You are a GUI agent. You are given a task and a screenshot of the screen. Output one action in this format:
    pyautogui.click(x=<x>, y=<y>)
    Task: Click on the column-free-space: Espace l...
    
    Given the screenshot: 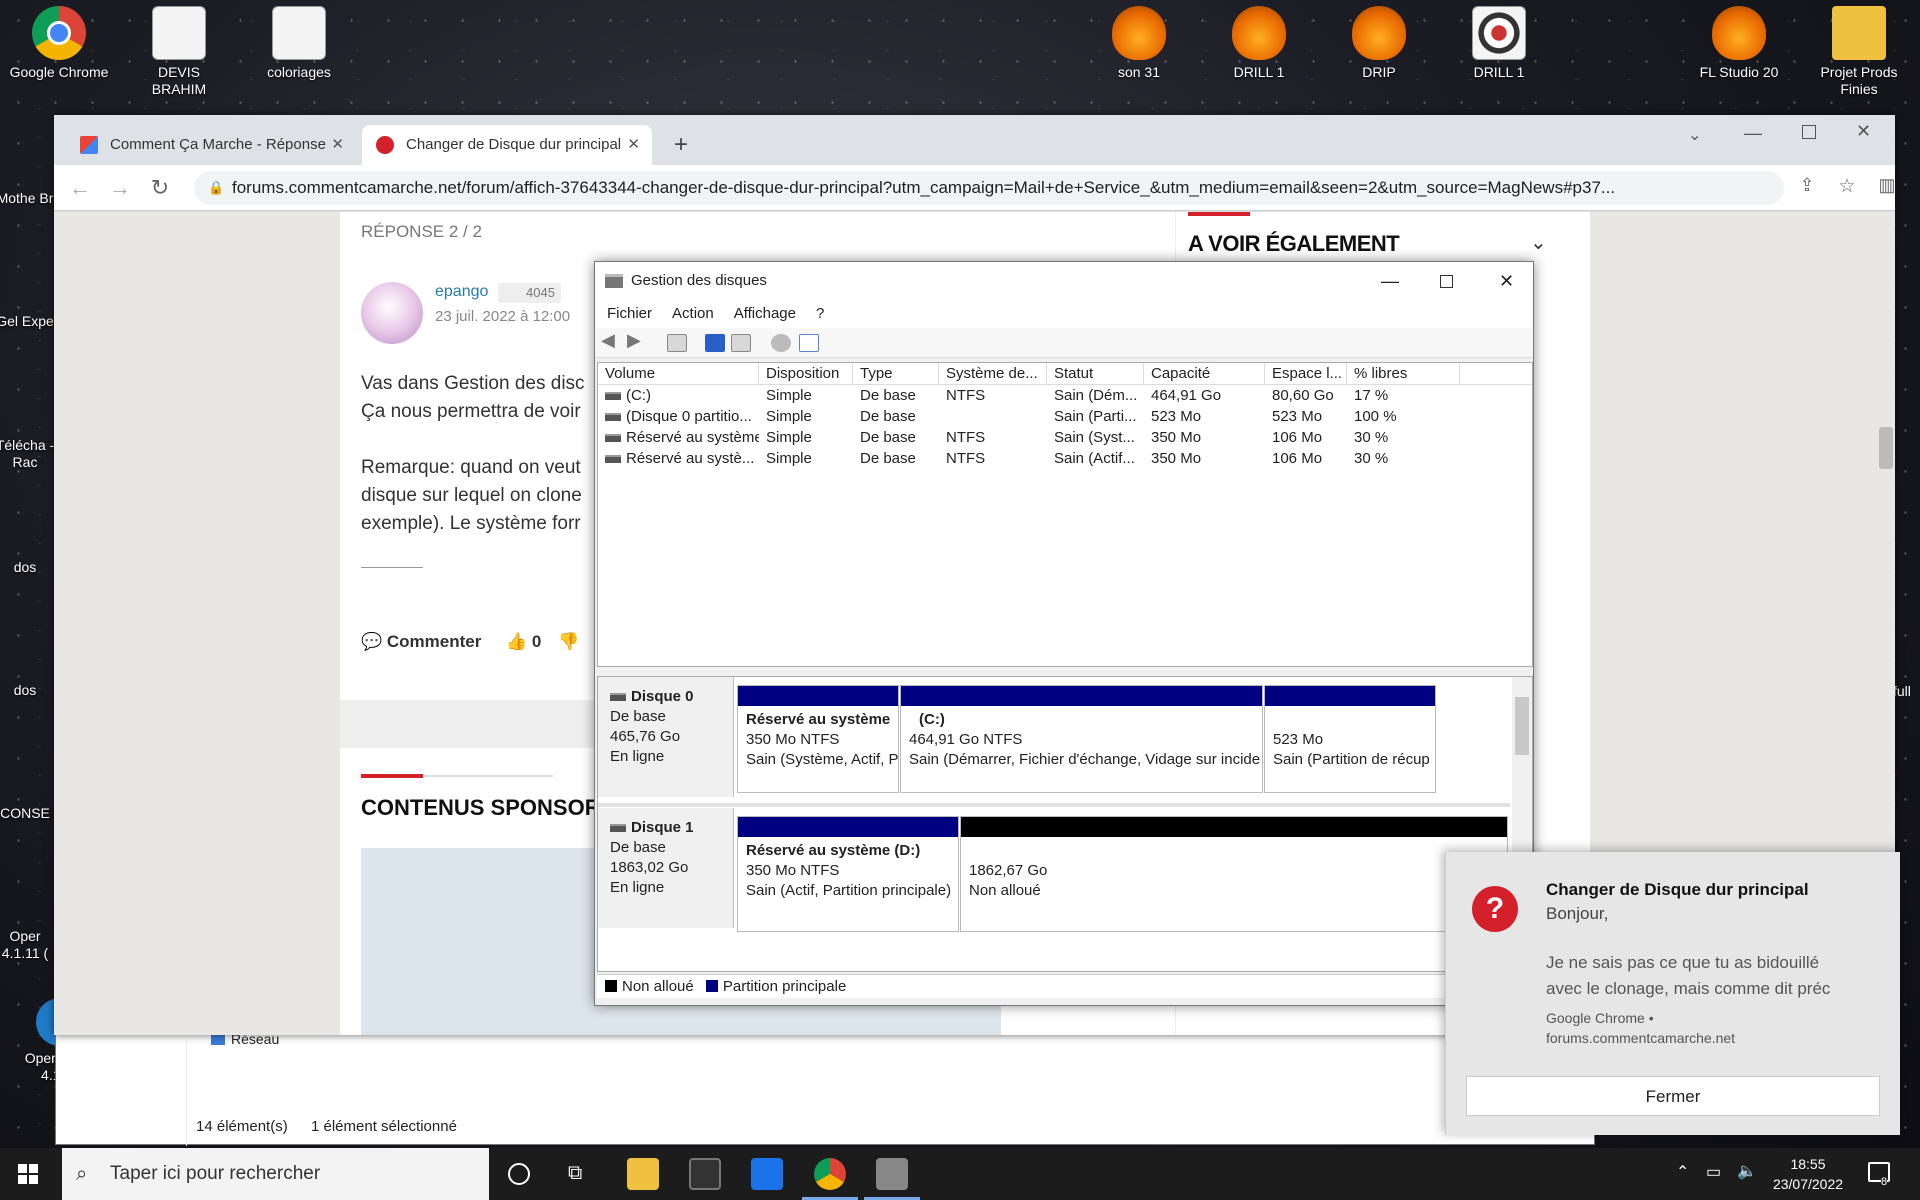 What is the action you would take?
    pyautogui.click(x=1306, y=374)
    